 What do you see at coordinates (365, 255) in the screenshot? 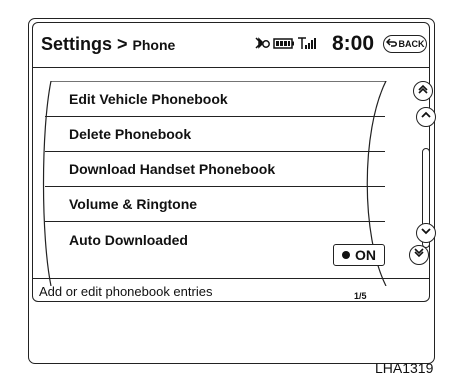
I see `toggle-value: ON` at bounding box center [365, 255].